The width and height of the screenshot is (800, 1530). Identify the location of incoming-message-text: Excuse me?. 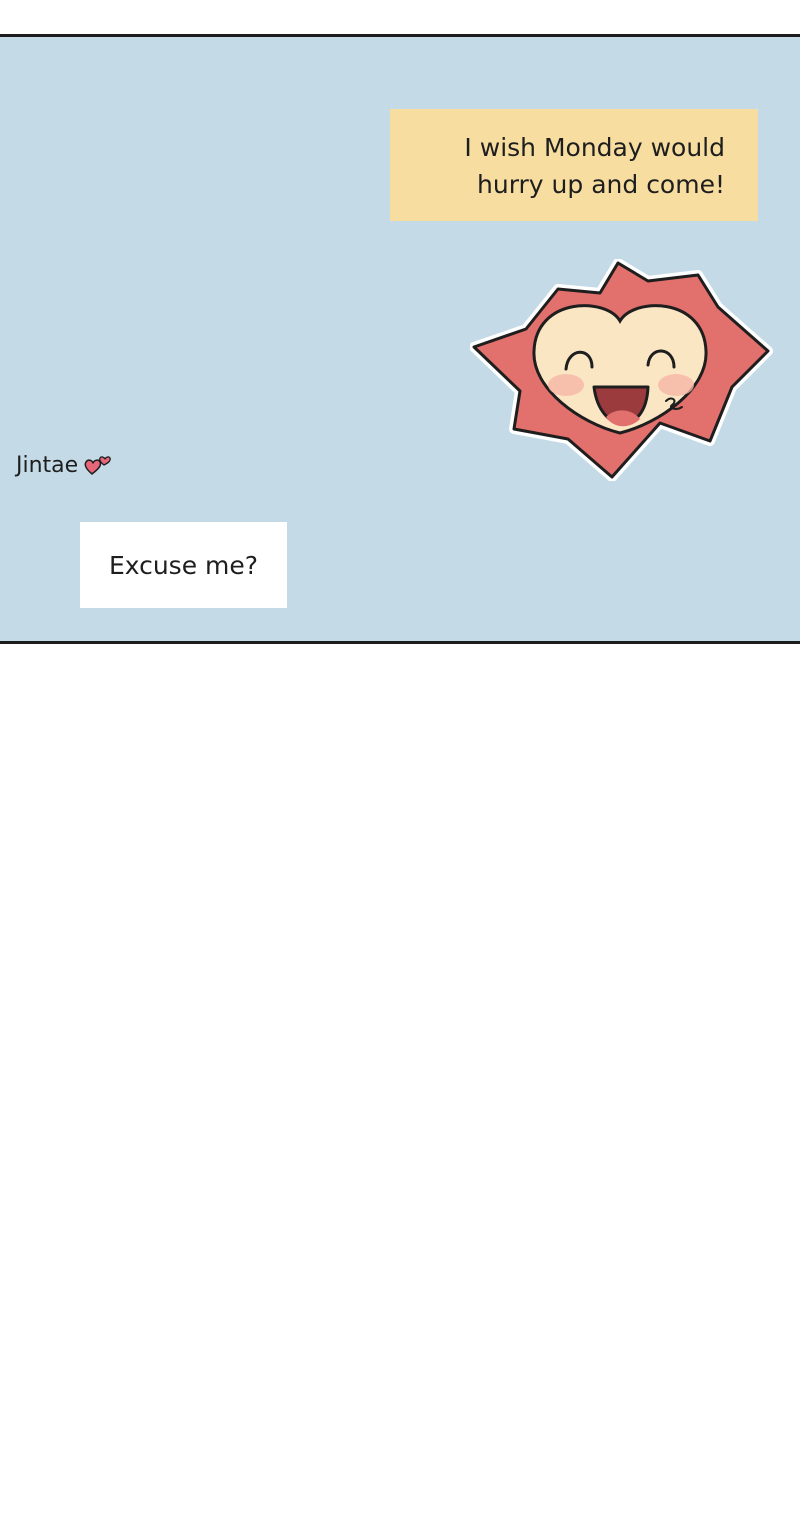
(183, 565).